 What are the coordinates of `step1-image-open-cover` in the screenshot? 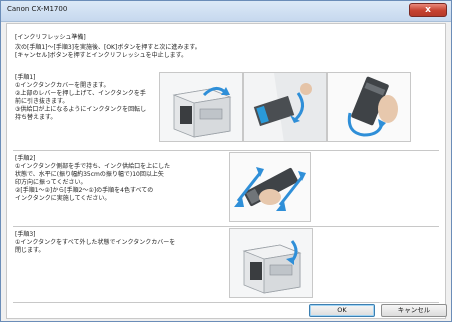 It's located at (201, 107).